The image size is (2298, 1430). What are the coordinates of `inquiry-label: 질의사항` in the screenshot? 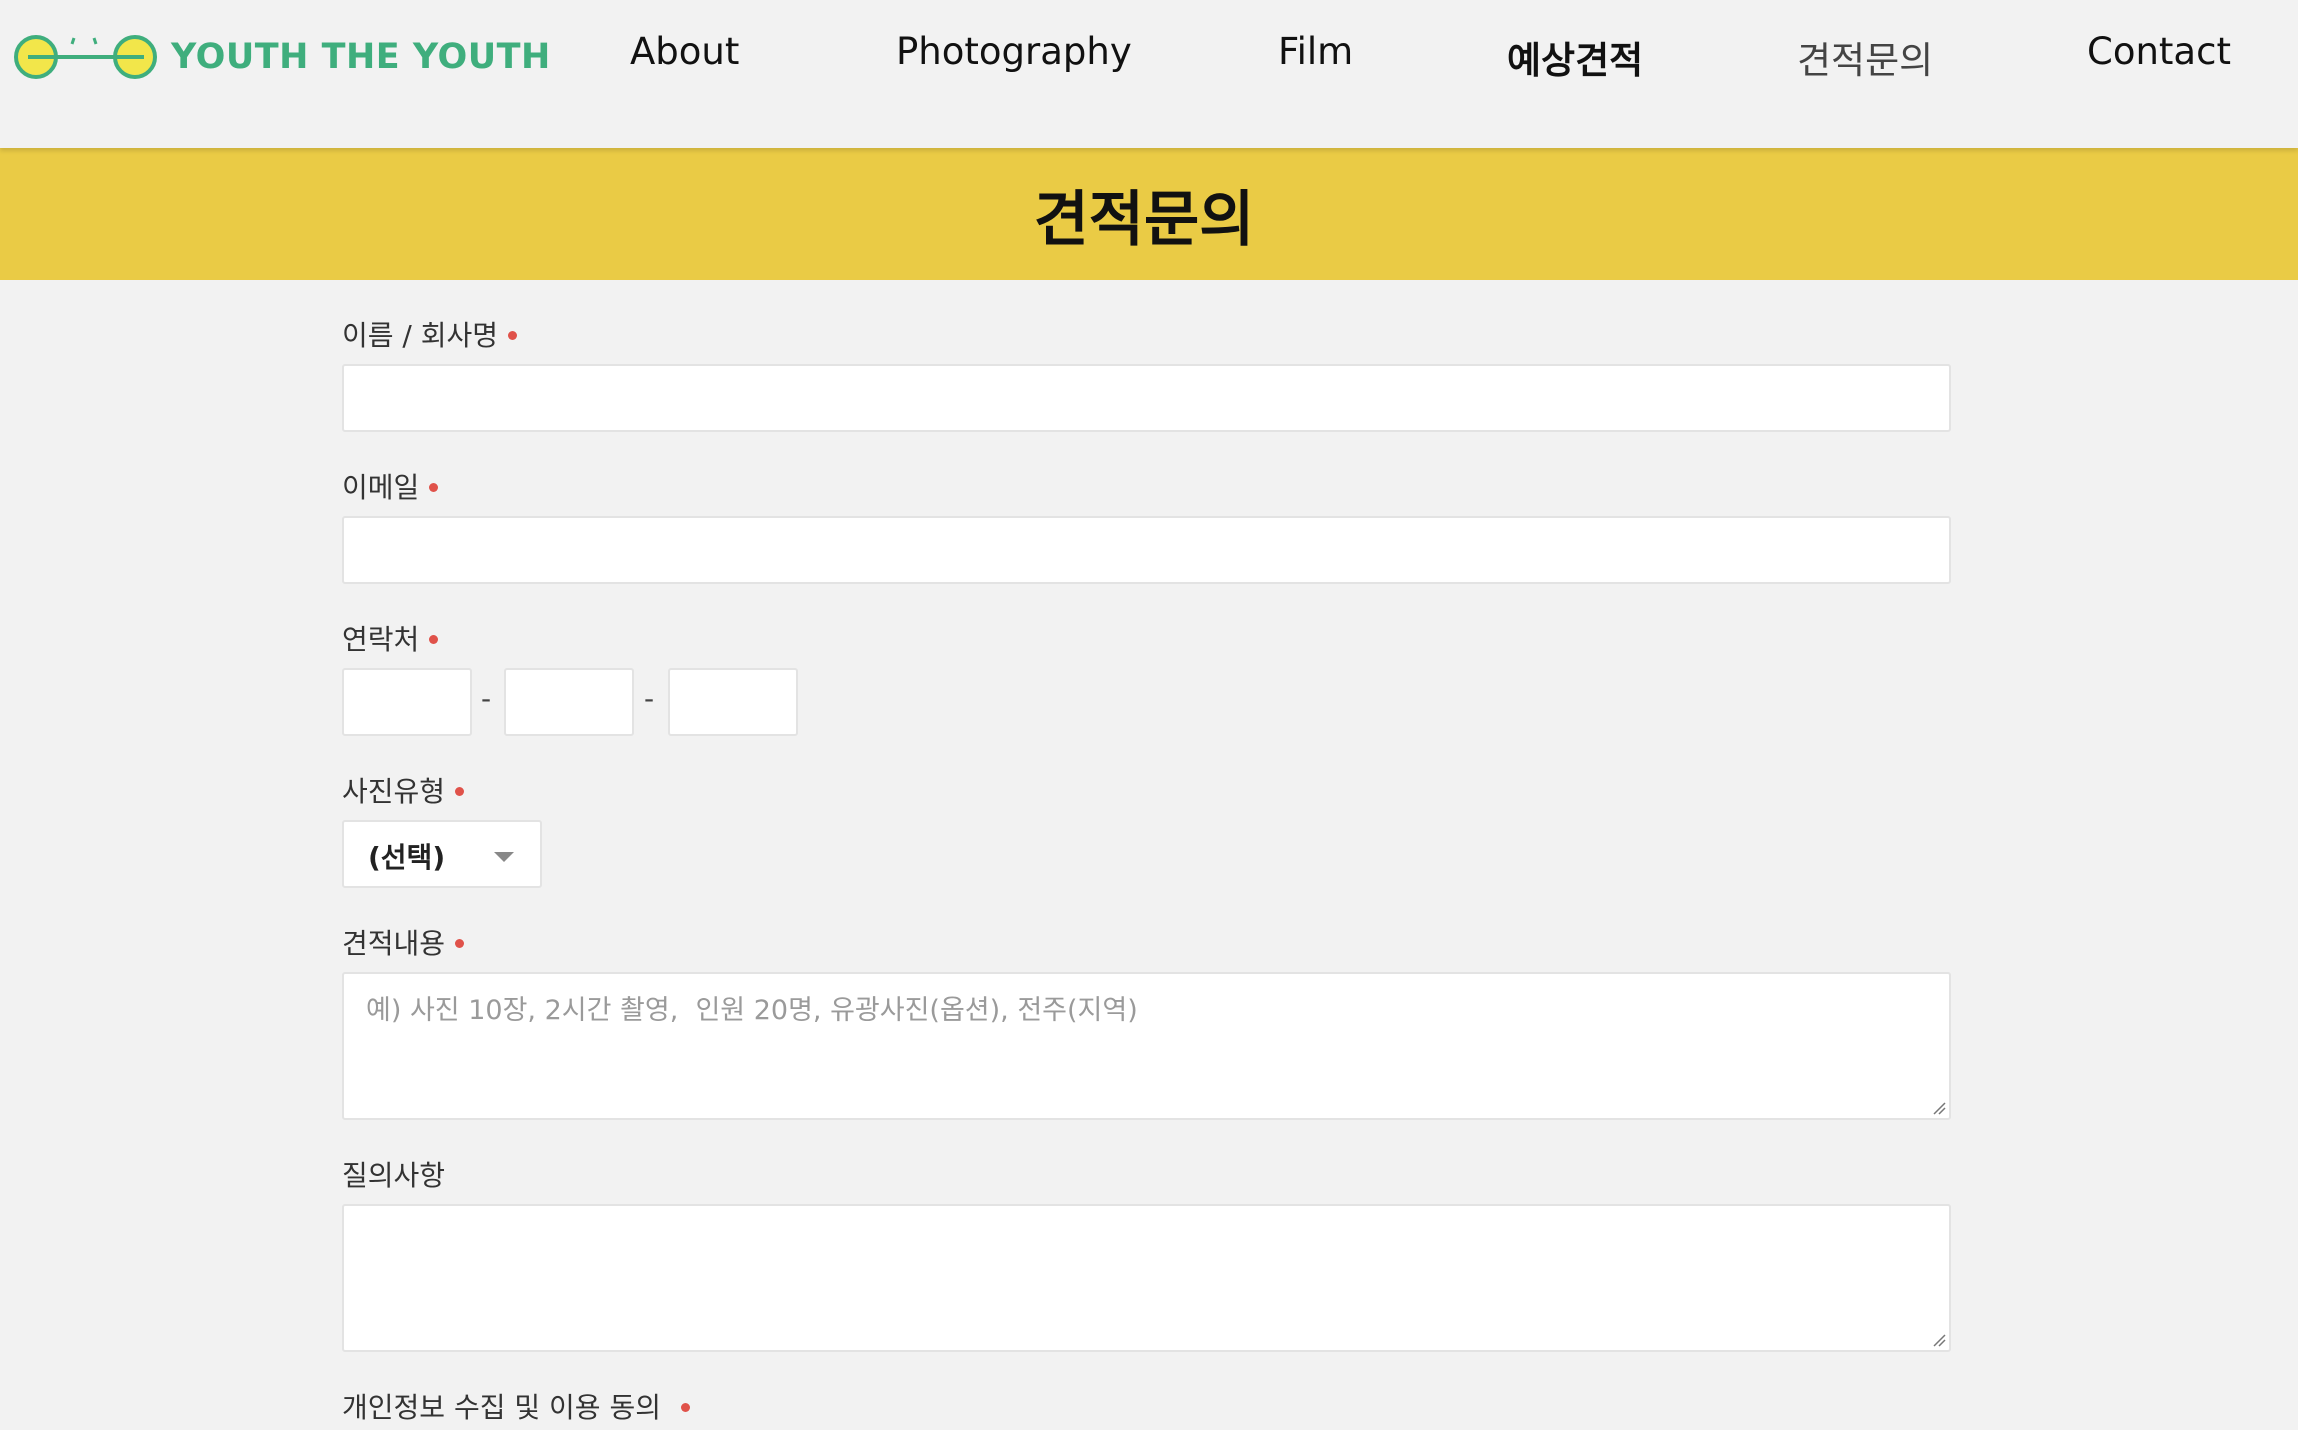 It's located at (393, 1174).